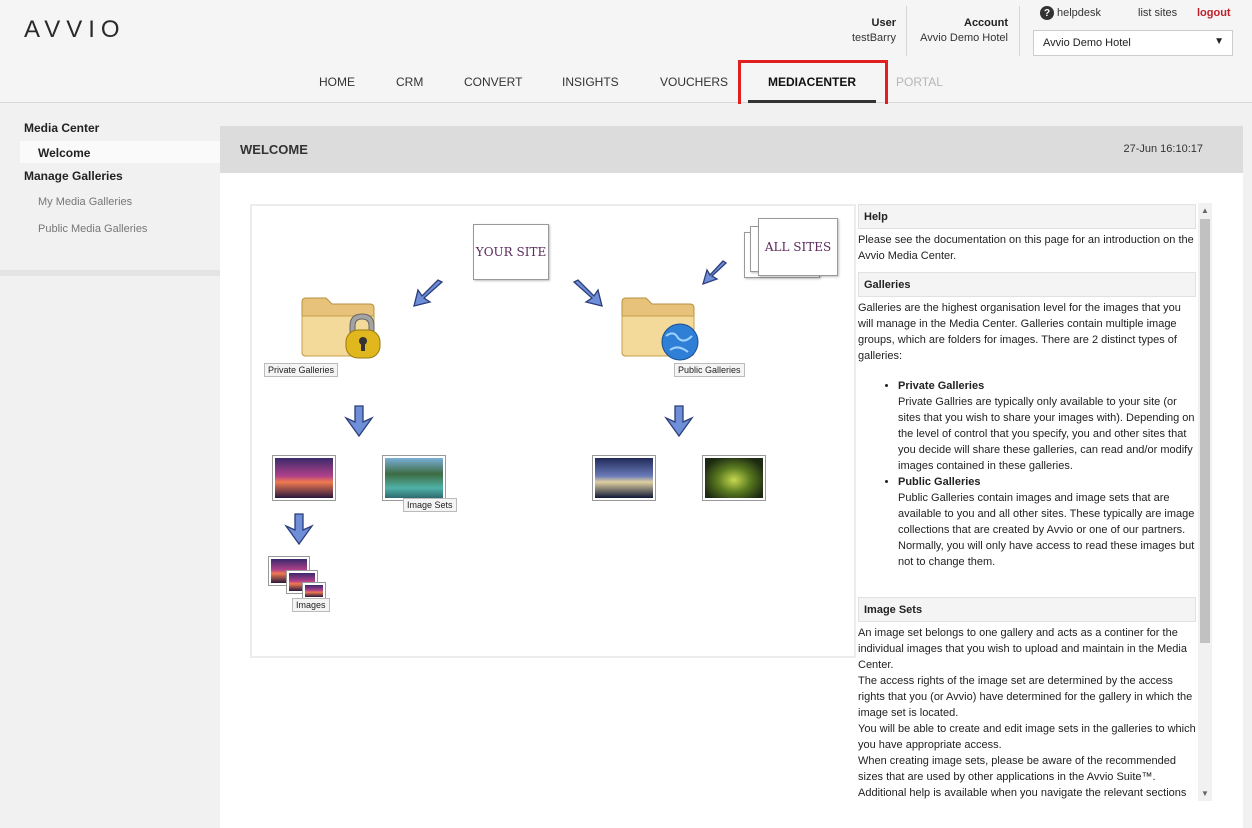 The height and width of the screenshot is (828, 1252). What do you see at coordinates (1157, 13) in the screenshot?
I see `list-sites-link: list sites` at bounding box center [1157, 13].